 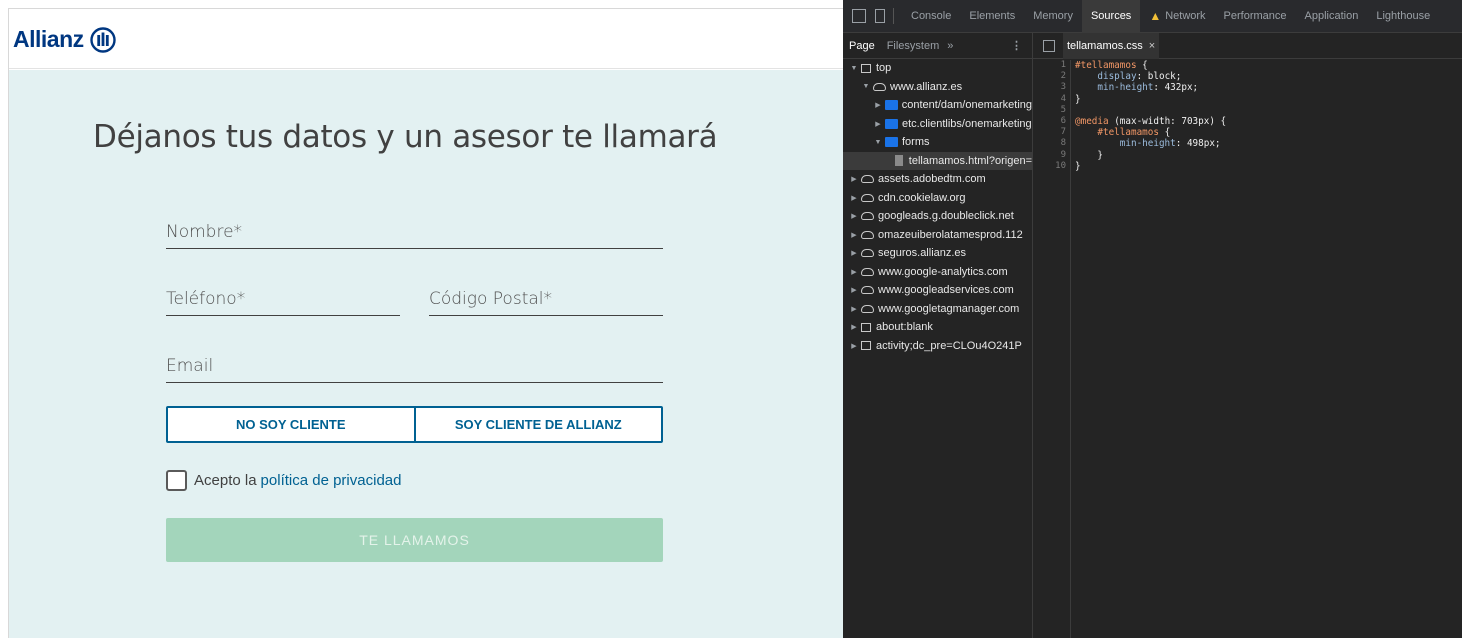 What do you see at coordinates (967, 123) in the screenshot?
I see `tree-item-label: etc.clientlibs/onemarketing` at bounding box center [967, 123].